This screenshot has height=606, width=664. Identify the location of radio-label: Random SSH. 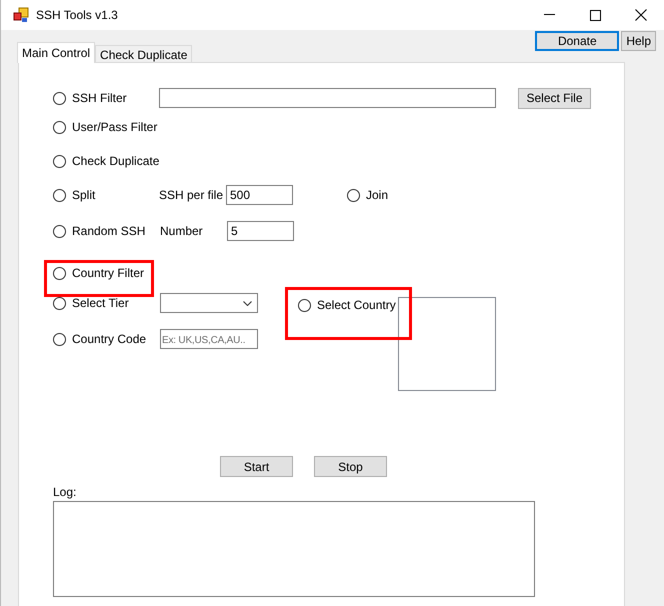
(109, 231).